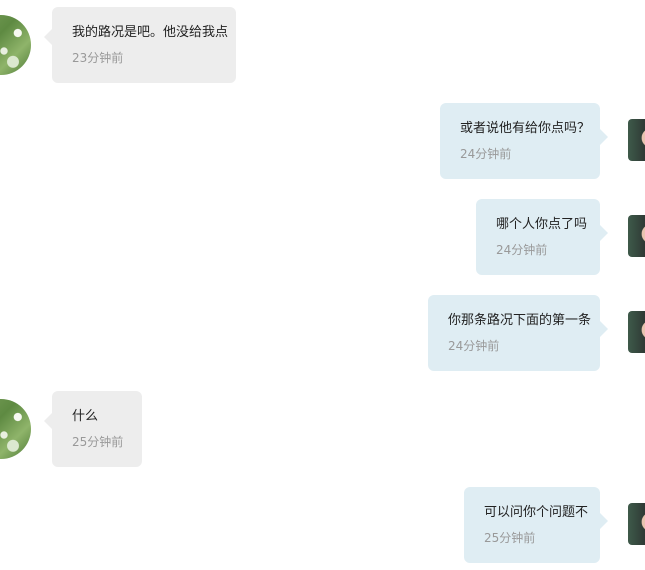 This screenshot has height=570, width=645. I want to click on chat-bubble: 哪个人你点了吗 24分钟前, so click(542, 237).